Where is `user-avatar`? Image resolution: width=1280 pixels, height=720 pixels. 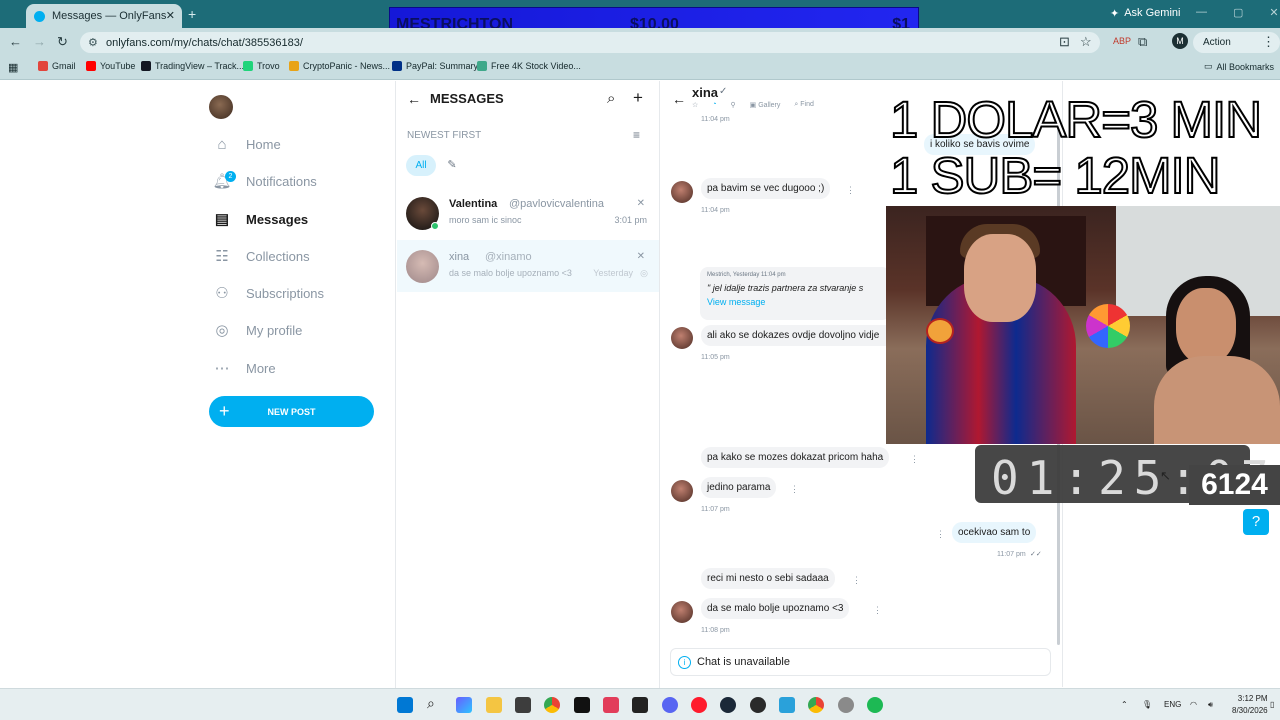
user-avatar is located at coordinates (221, 107).